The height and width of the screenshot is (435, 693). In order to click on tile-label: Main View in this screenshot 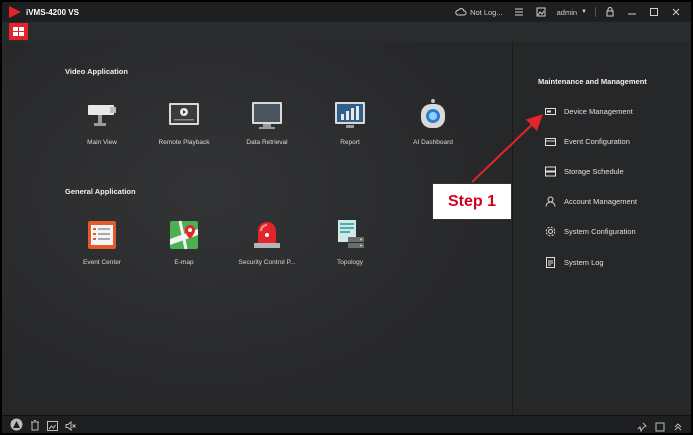, I will do `click(102, 142)`.